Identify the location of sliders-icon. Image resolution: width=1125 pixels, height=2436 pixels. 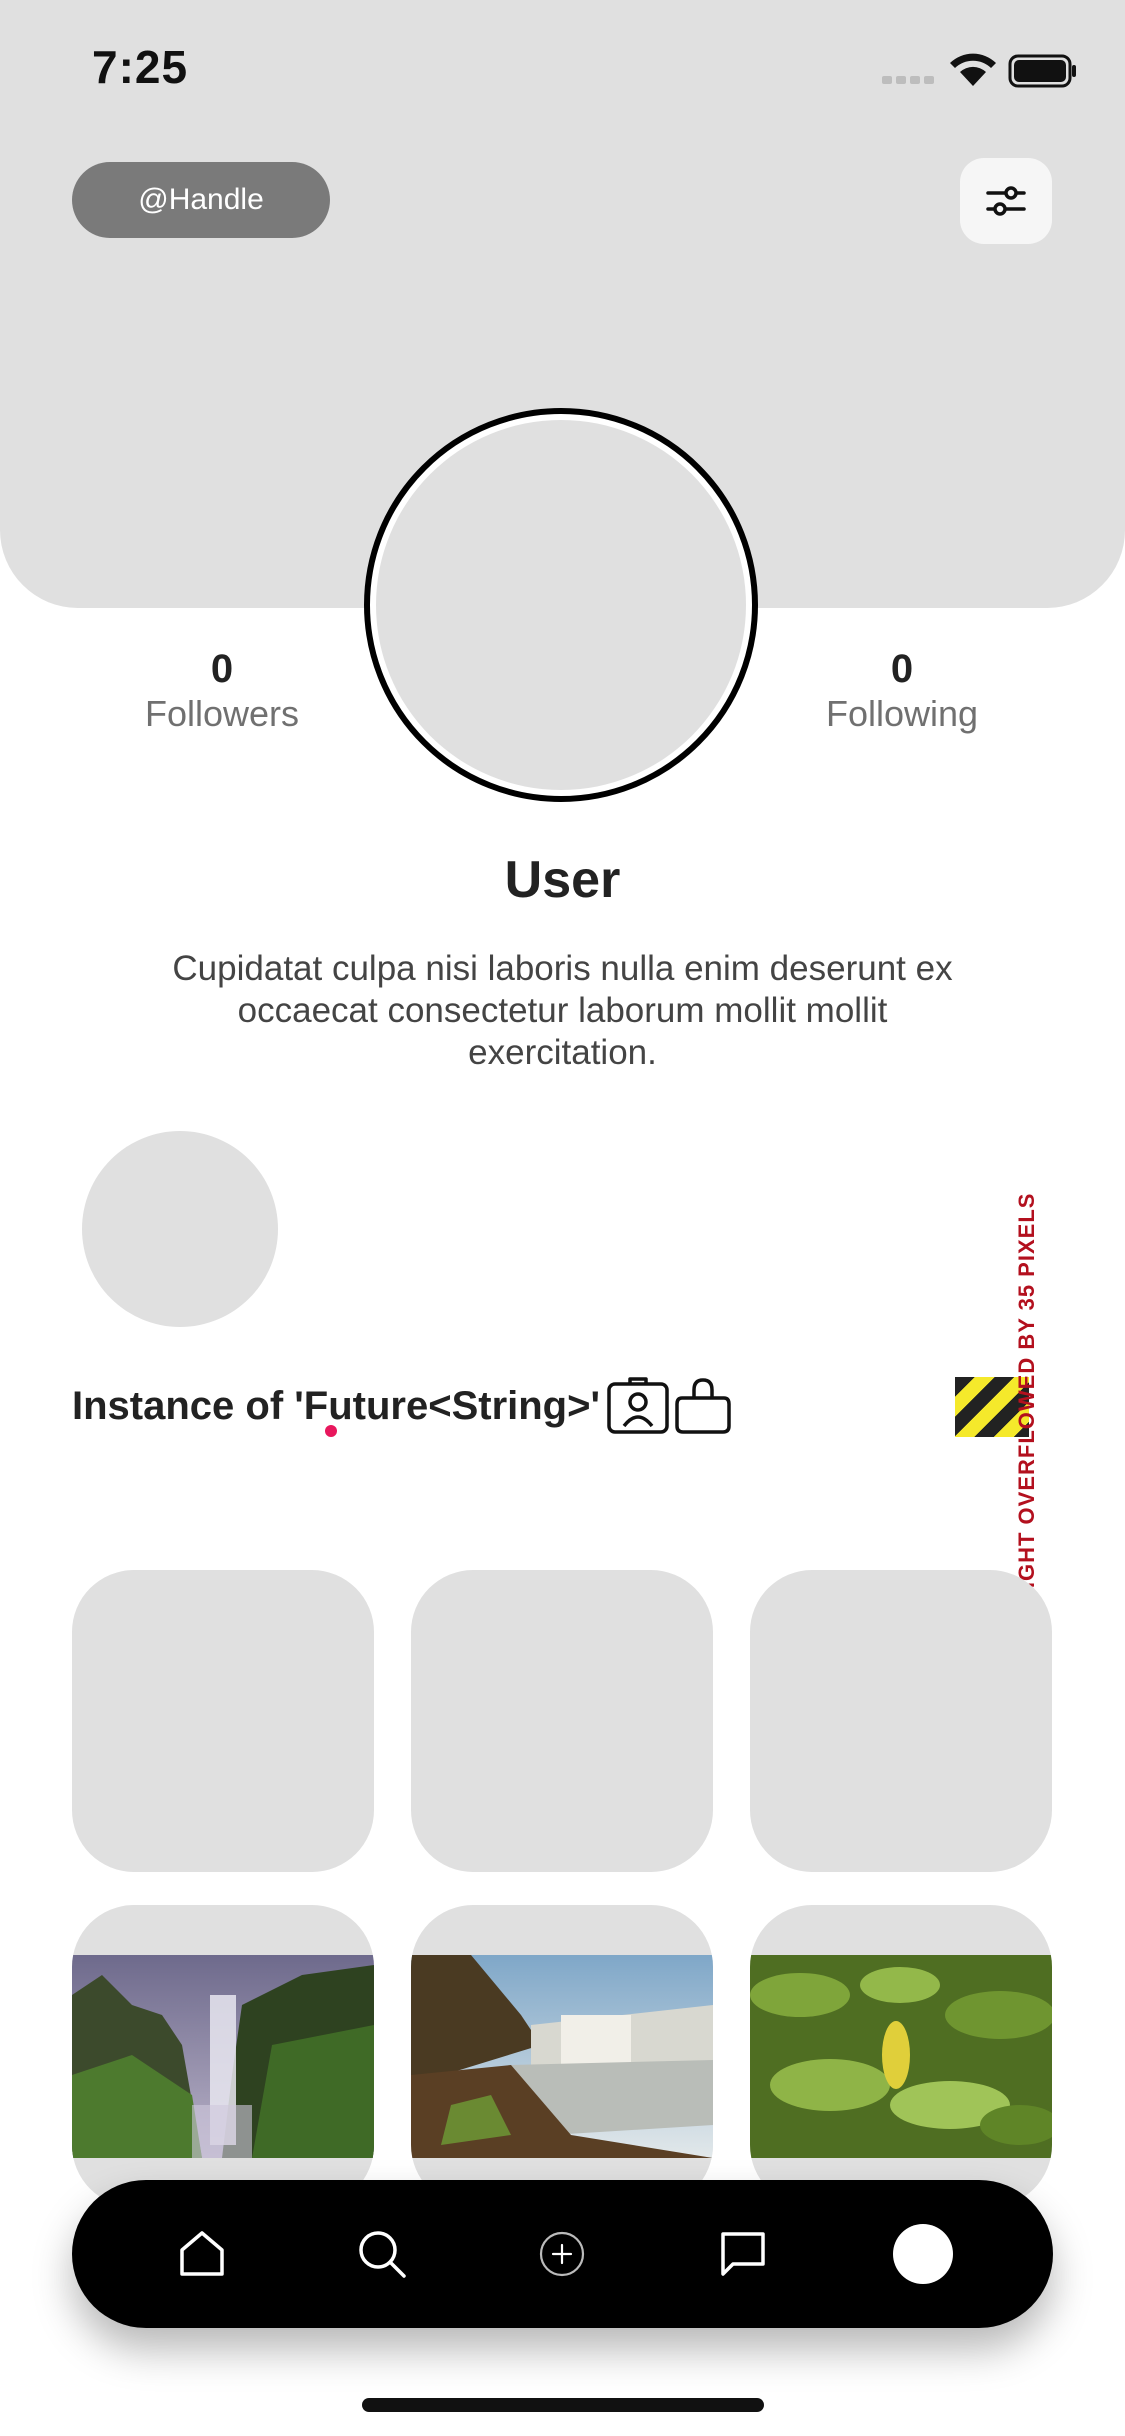
(1006, 201).